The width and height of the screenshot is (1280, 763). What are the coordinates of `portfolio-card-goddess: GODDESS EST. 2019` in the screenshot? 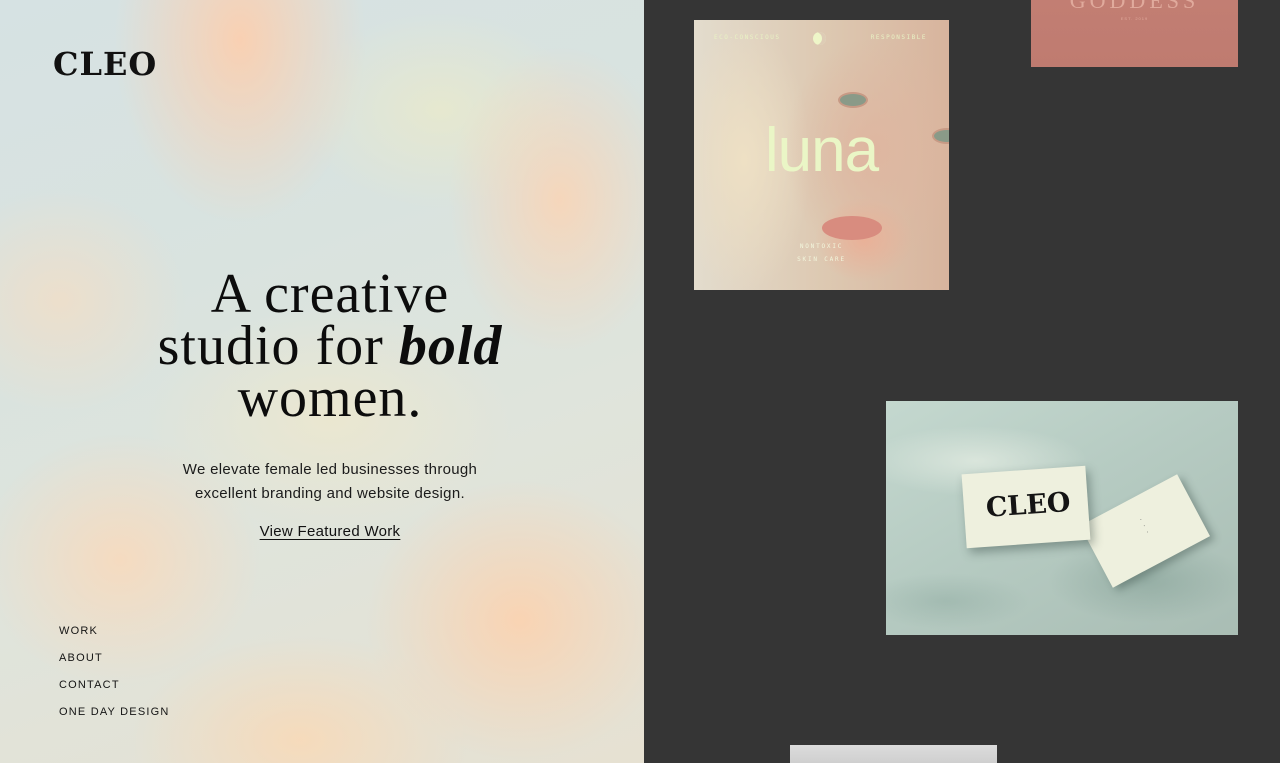 It's located at (1134, 33).